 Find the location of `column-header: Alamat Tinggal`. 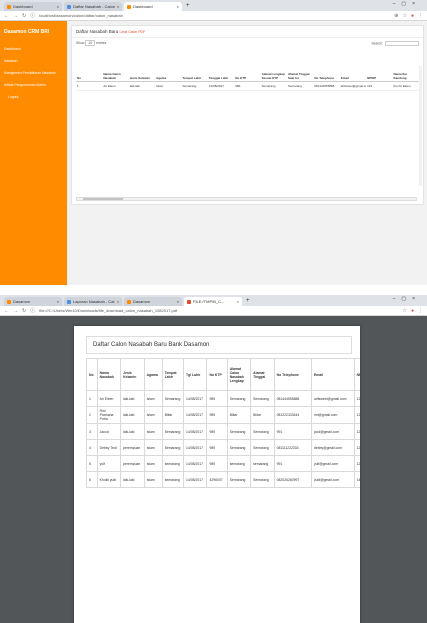

column-header: Alamat Tinggal is located at coordinates (262, 374).